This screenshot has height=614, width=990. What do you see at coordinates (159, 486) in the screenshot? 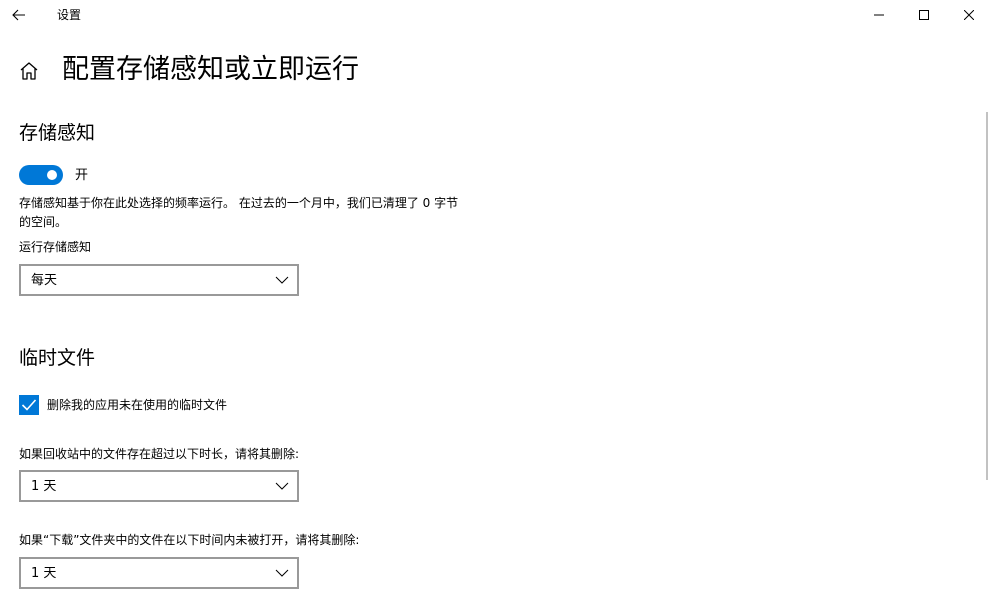
I see `recycle-bin-duration-dropdown: 1 天` at bounding box center [159, 486].